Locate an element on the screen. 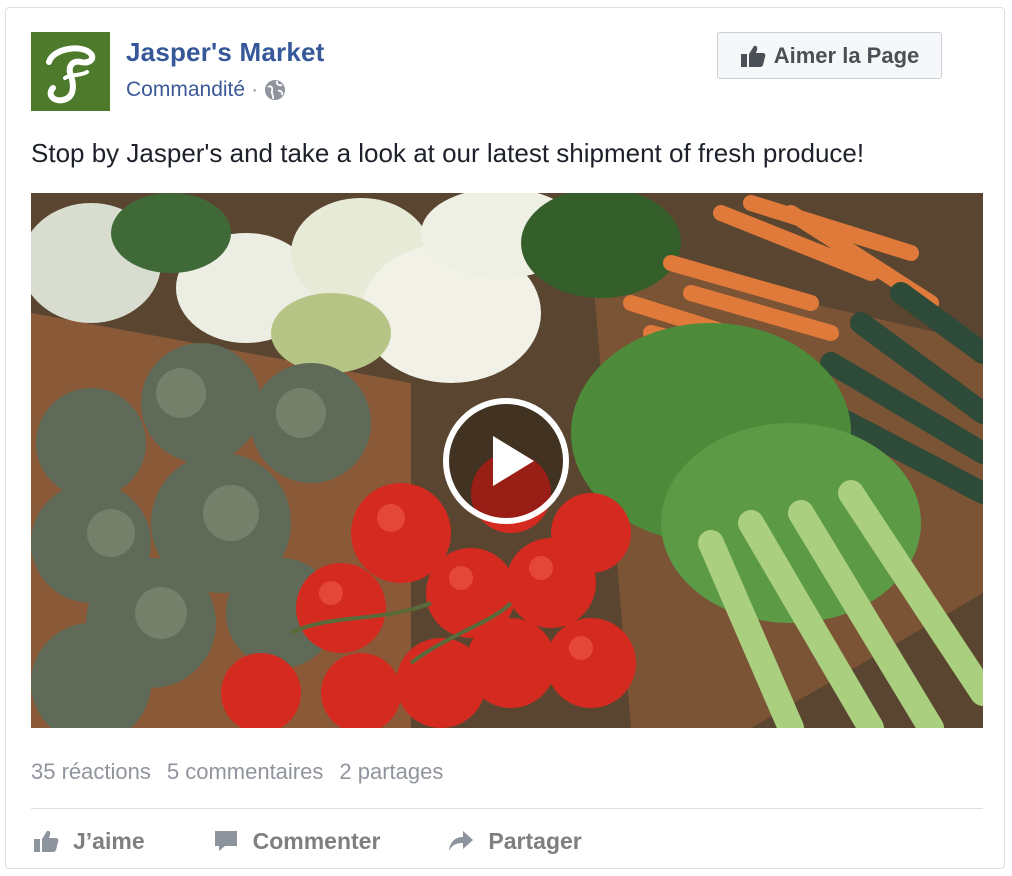 This screenshot has width=1012, height=876. play-button is located at coordinates (506, 461).